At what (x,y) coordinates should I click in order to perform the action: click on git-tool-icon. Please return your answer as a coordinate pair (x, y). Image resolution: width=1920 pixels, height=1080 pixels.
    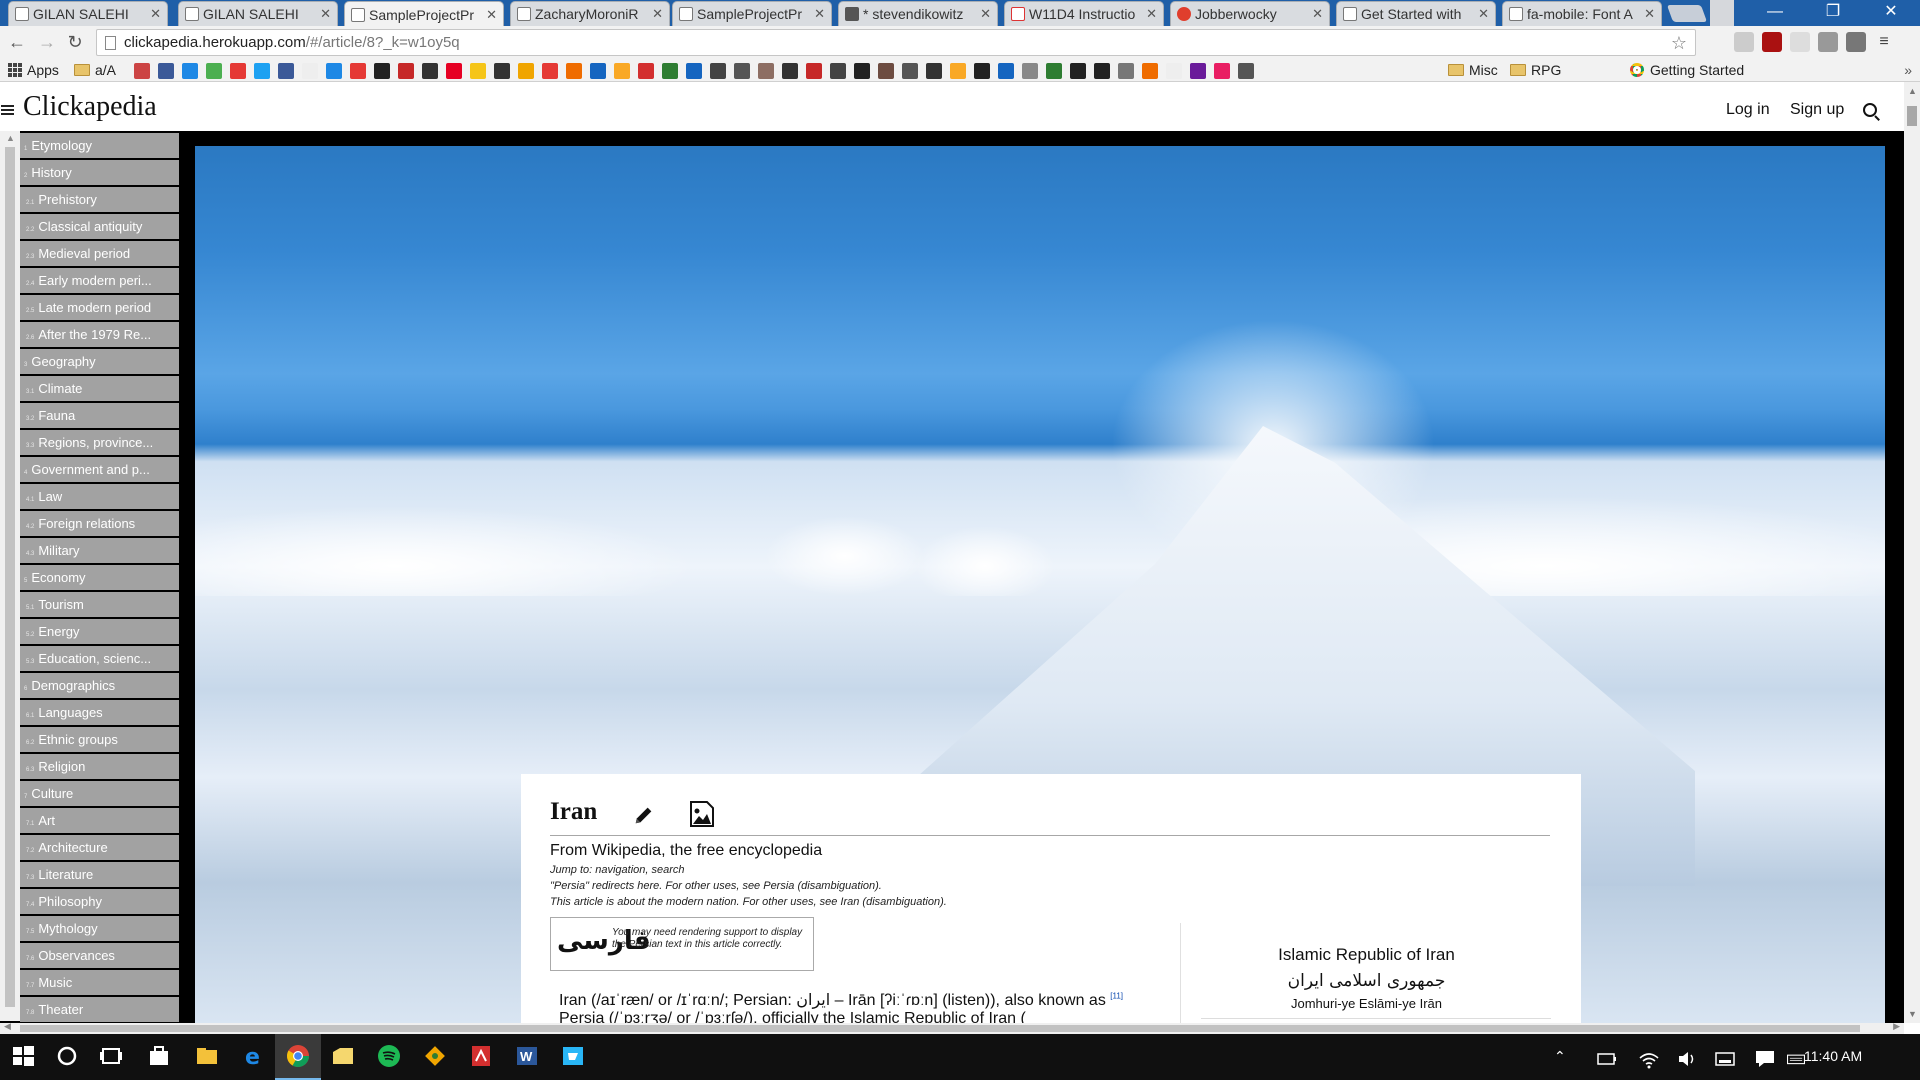
    Looking at the image, I should click on (435, 1056).